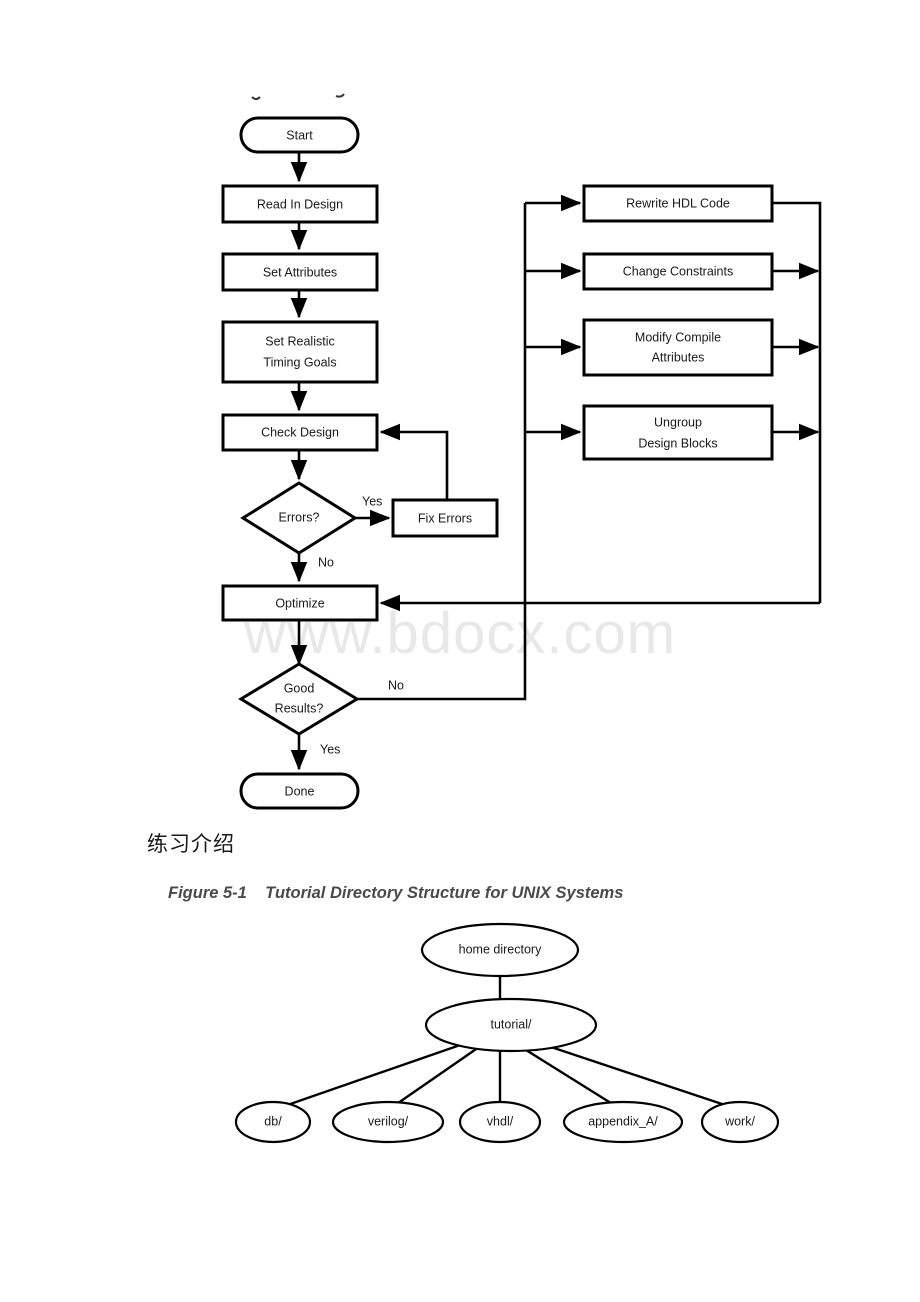 The width and height of the screenshot is (920, 1302). I want to click on node-start-label: Start, so click(299, 135).